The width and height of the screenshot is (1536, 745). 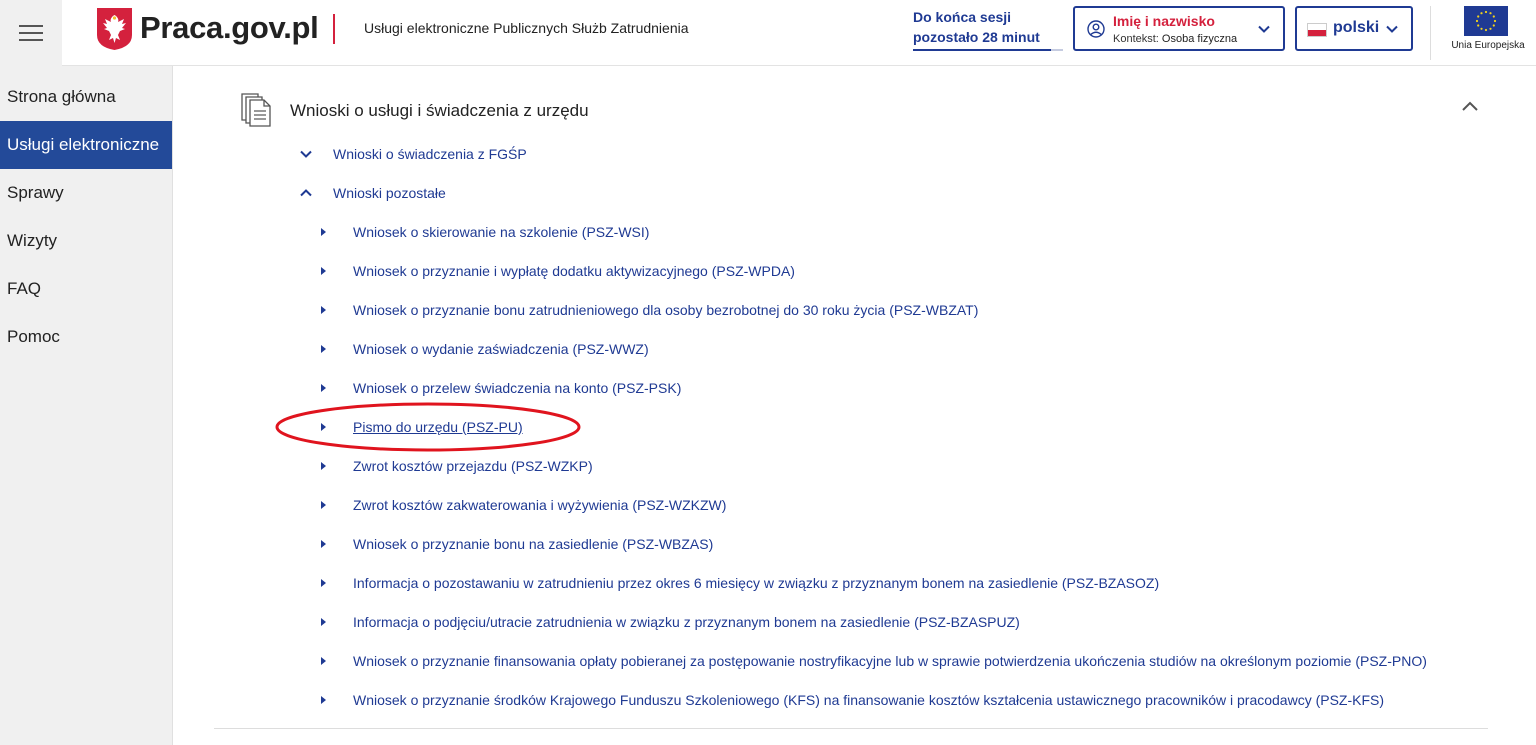 What do you see at coordinates (1164, 21) in the screenshot?
I see `user-name: Imię i nazwisko` at bounding box center [1164, 21].